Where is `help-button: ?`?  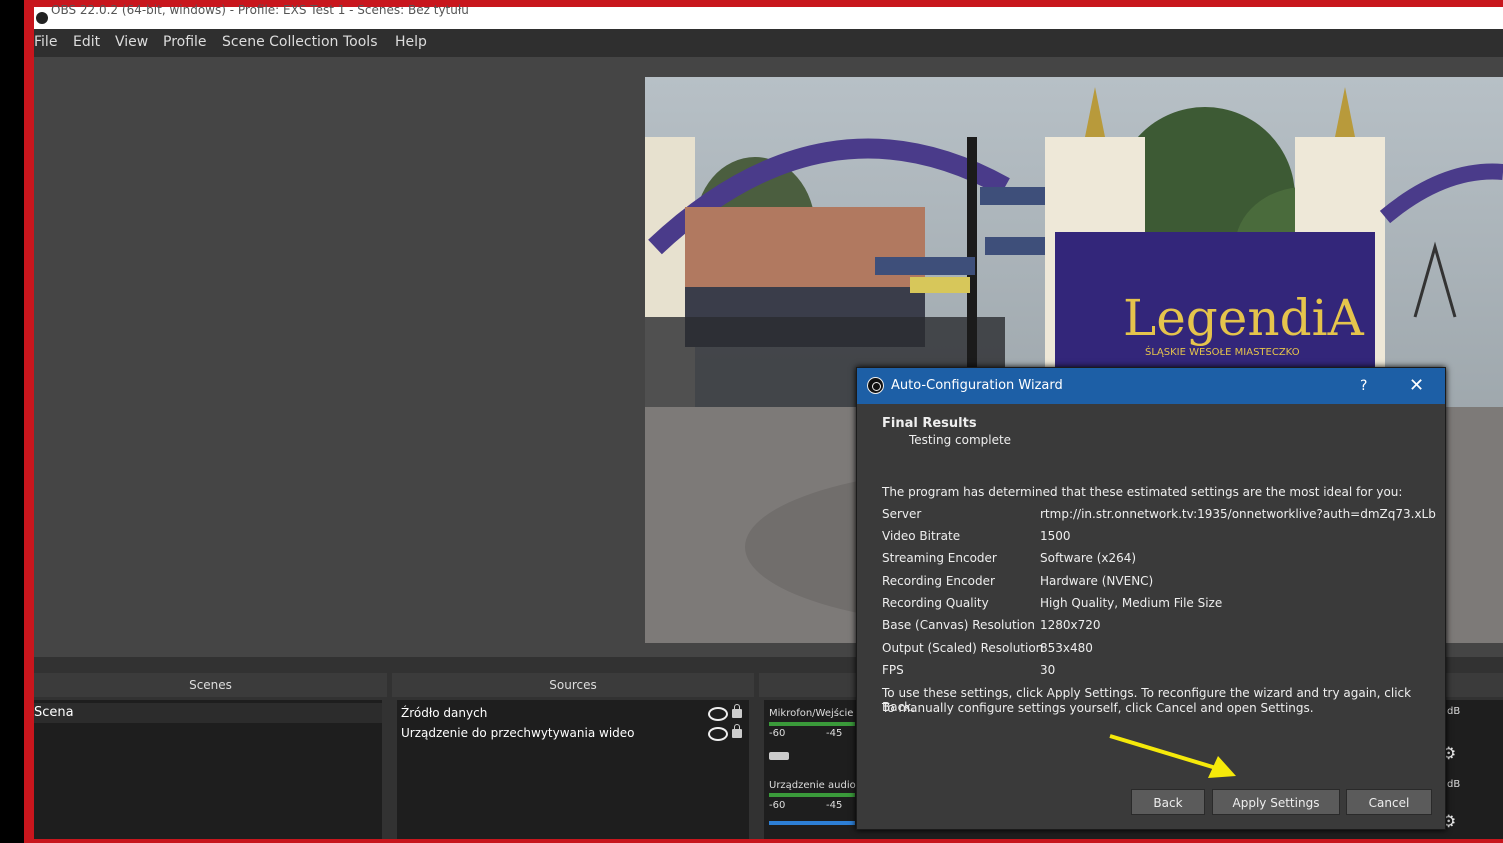
help-button: ? is located at coordinates (1363, 386).